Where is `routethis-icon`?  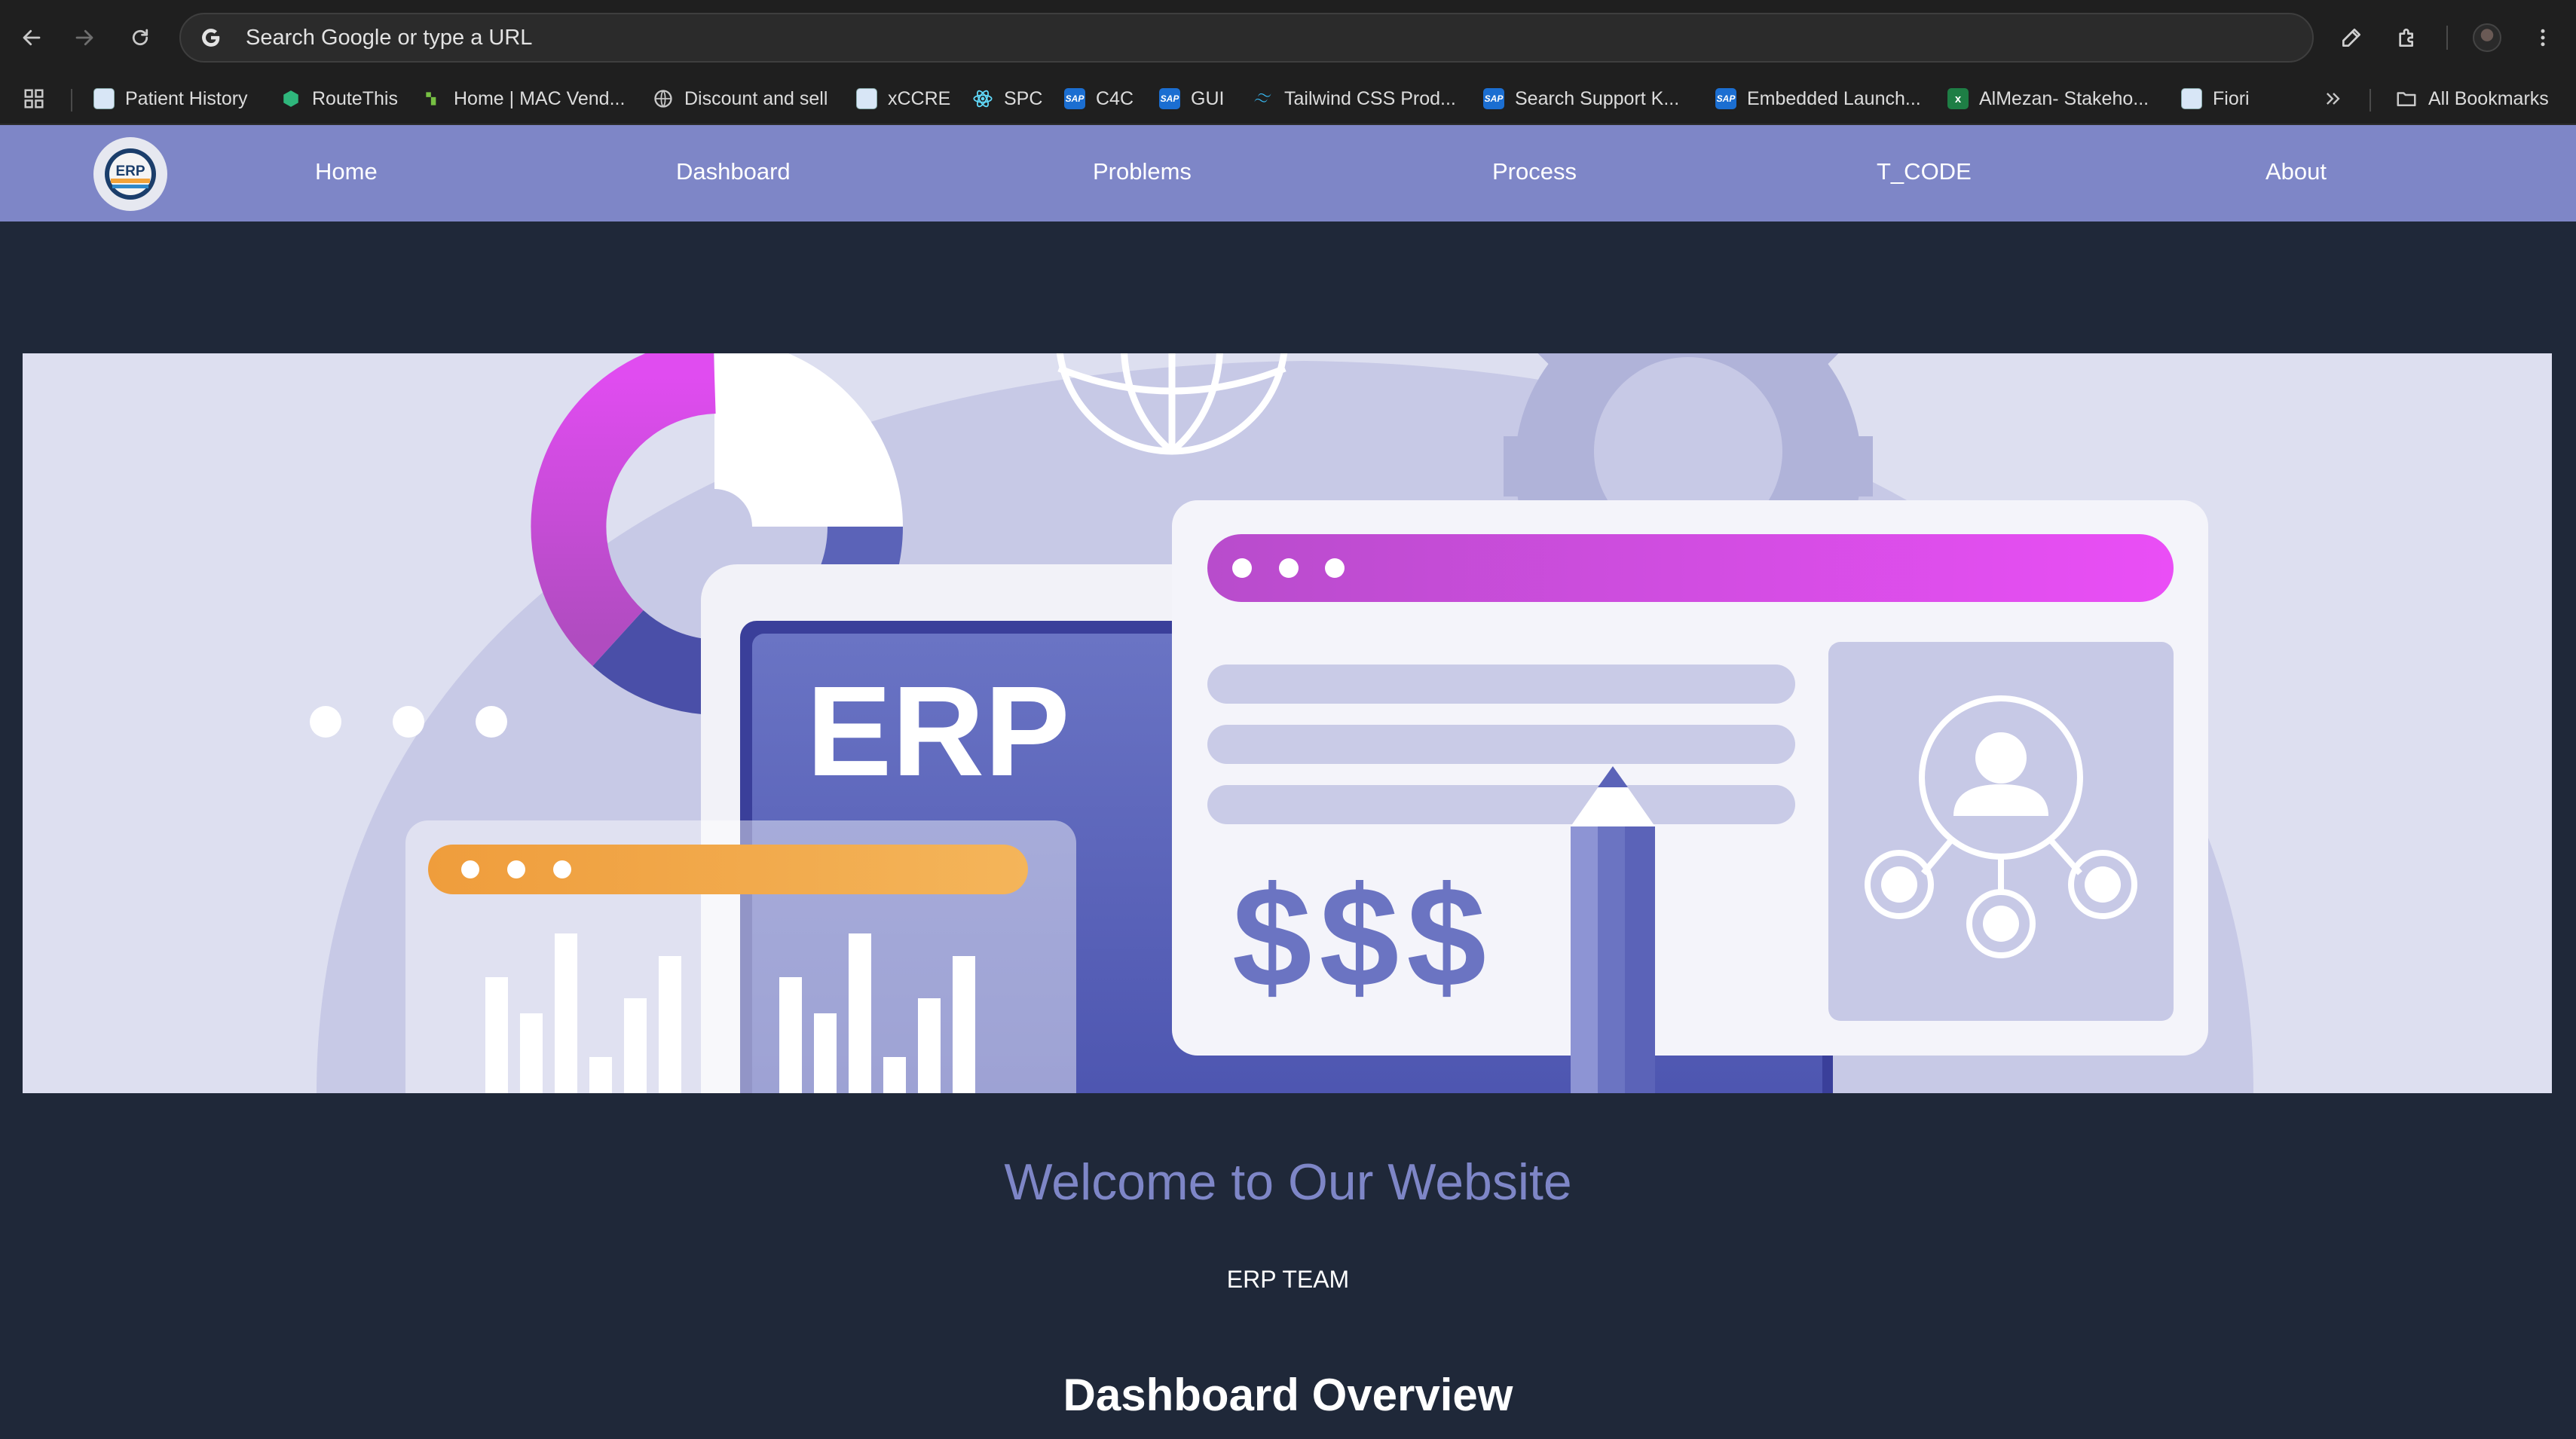
routethis-icon is located at coordinates (290, 98).